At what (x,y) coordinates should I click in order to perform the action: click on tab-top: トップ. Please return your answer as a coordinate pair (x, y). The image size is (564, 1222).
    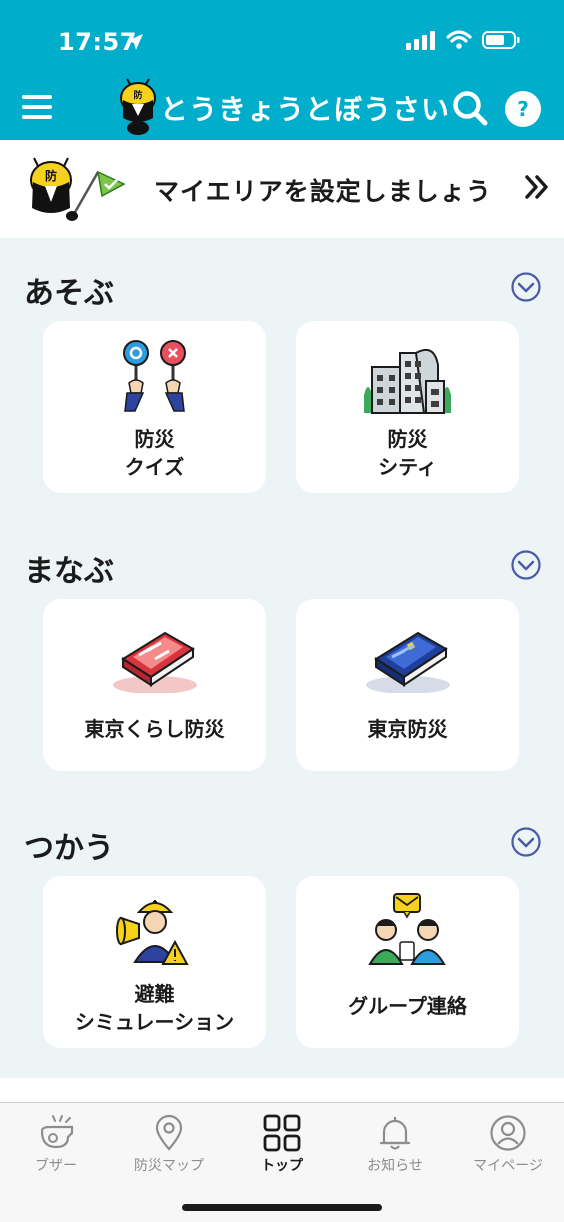
    Looking at the image, I should click on (282, 1144).